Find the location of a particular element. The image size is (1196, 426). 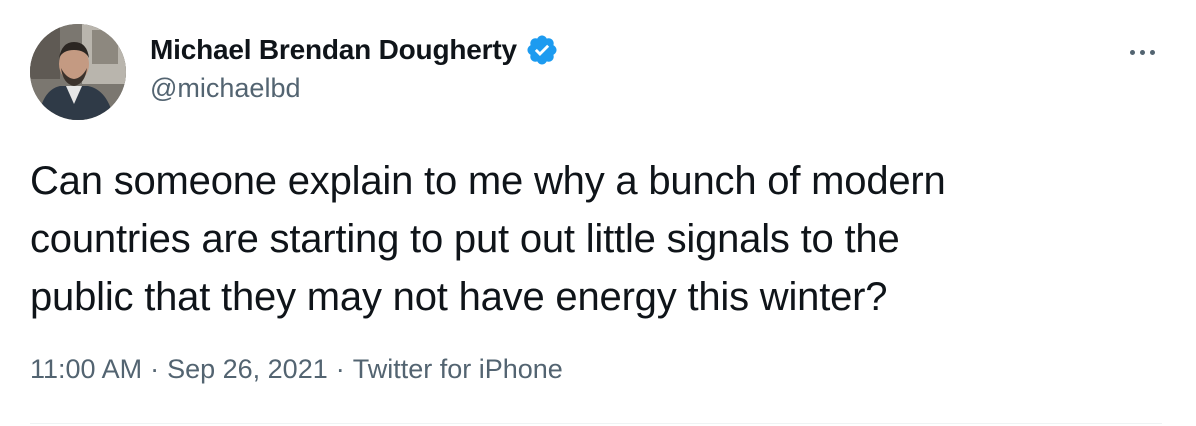

more-options-icon is located at coordinates (1142, 52).